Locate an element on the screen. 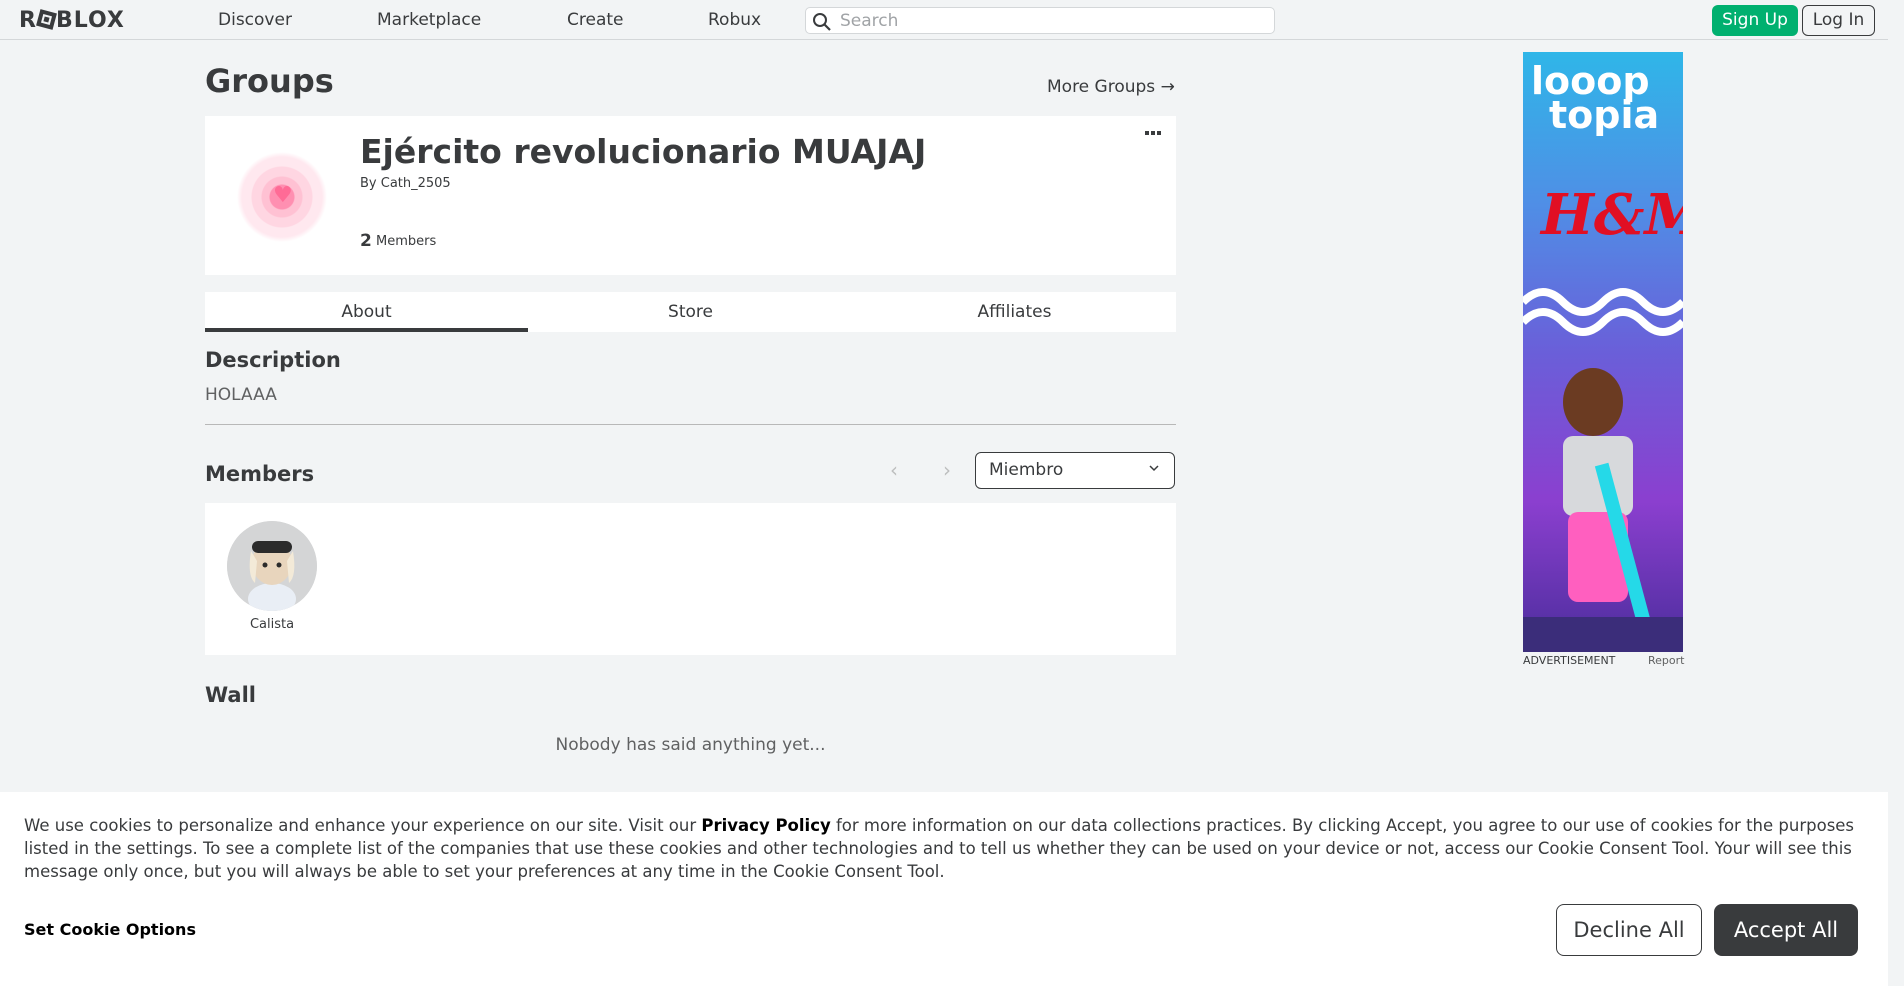  member-avatar is located at coordinates (272, 566).